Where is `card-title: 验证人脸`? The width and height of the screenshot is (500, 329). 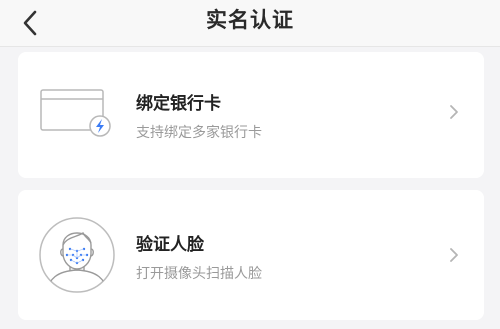
card-title: 验证人脸 is located at coordinates (170, 245).